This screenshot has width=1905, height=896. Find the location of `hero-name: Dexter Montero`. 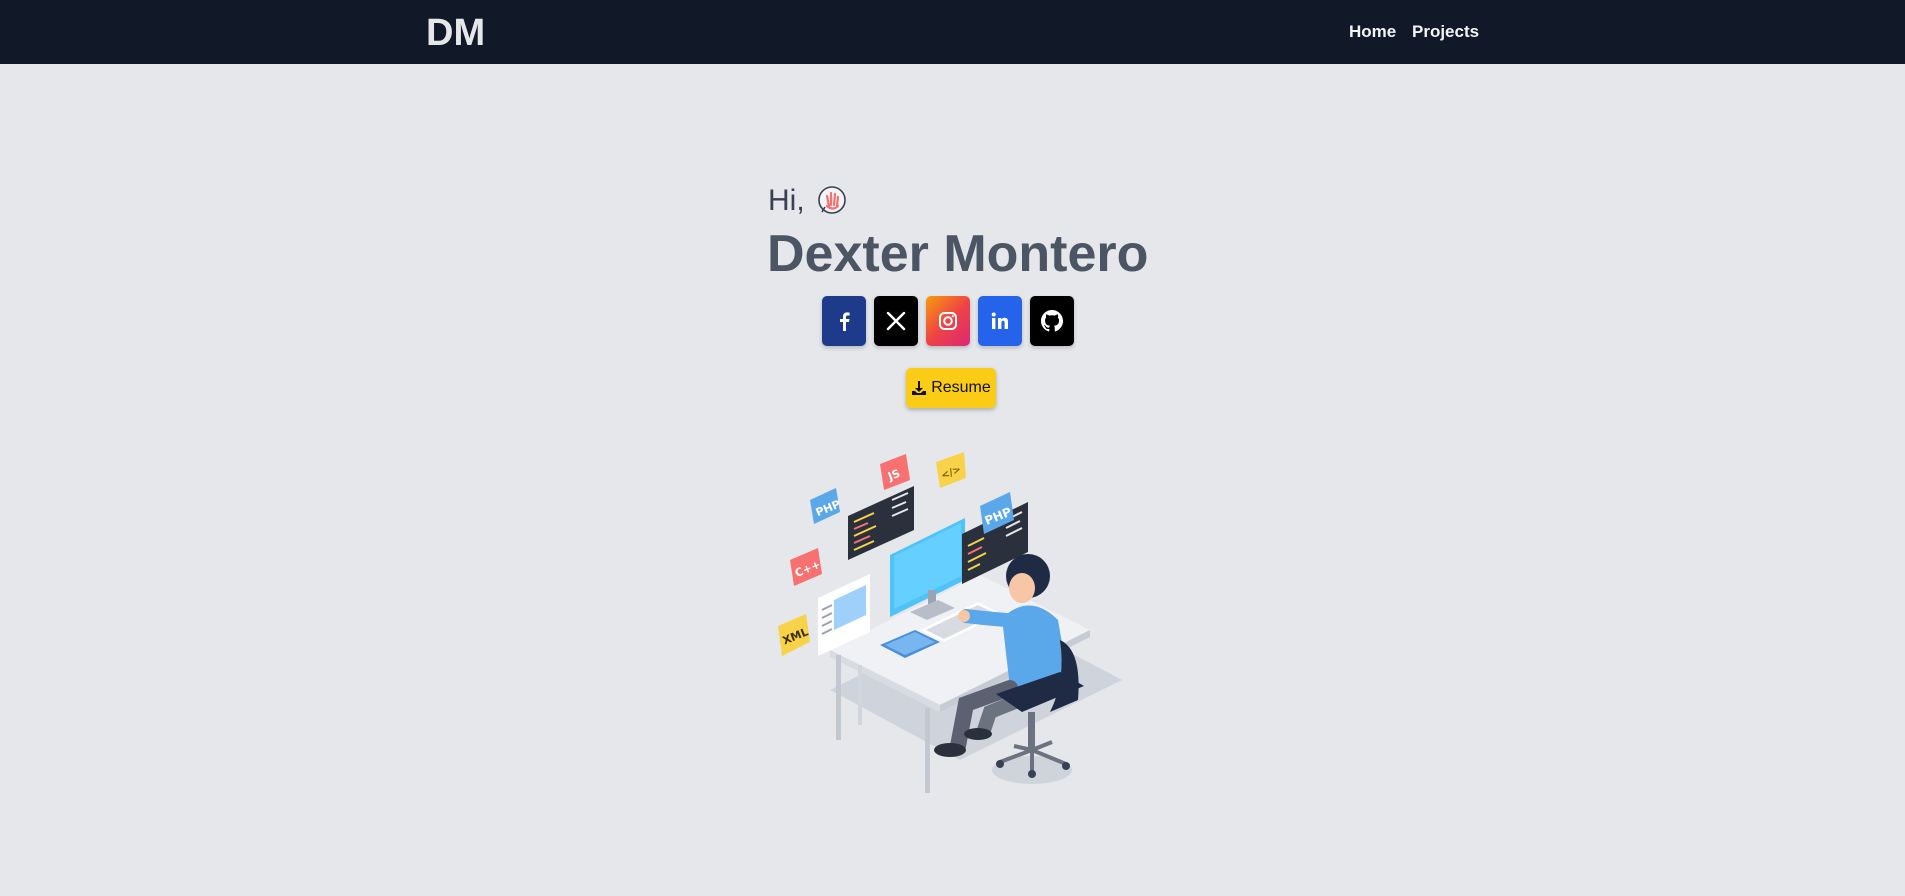

hero-name: Dexter Montero is located at coordinates (958, 254).